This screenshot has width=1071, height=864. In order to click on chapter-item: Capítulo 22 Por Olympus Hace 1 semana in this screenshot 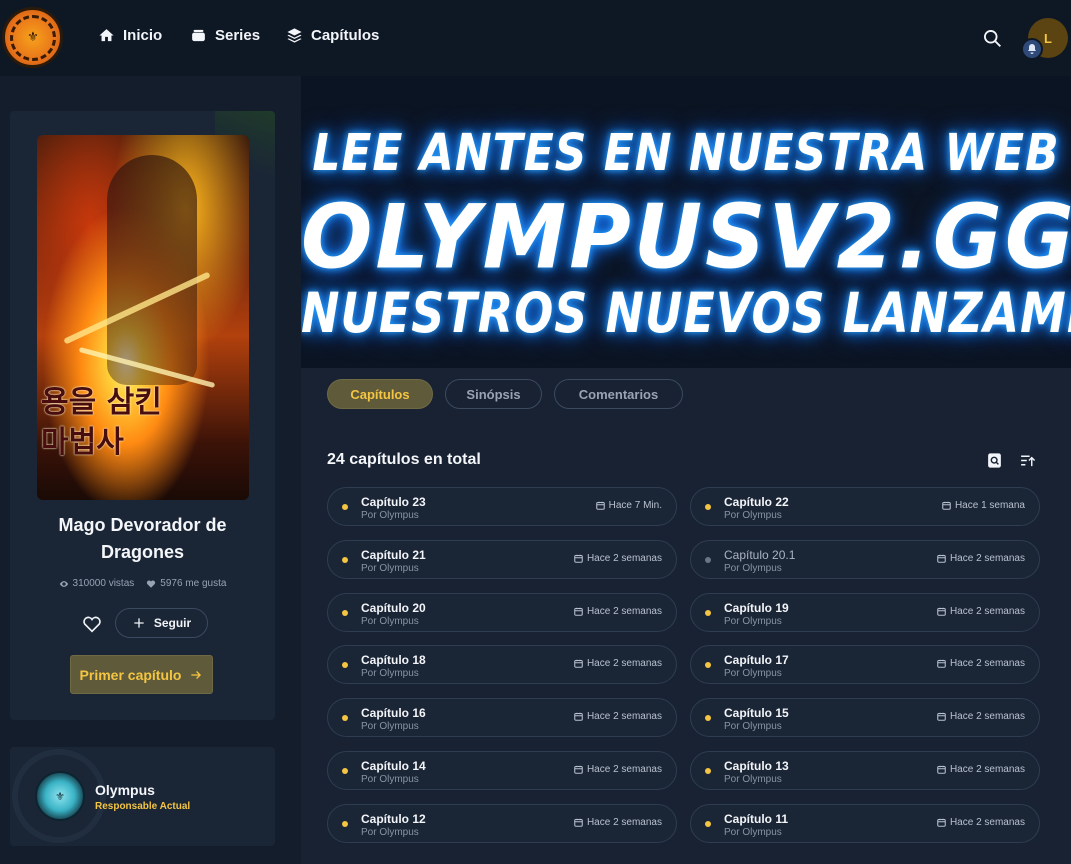, I will do `click(865, 506)`.